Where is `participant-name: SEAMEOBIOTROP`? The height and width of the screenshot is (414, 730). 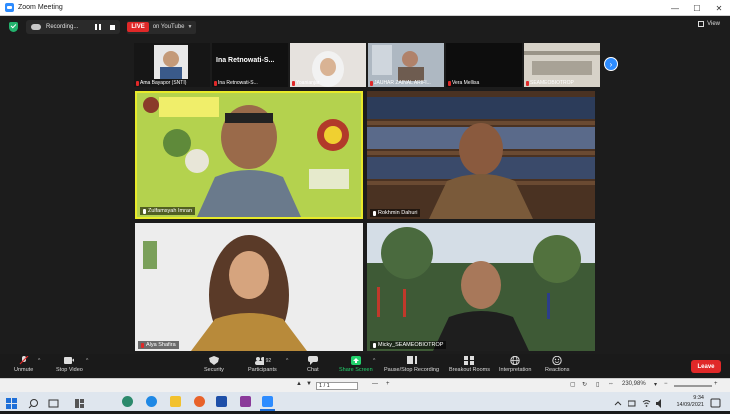 participant-name: SEAMEOBIOTROP is located at coordinates (550, 83).